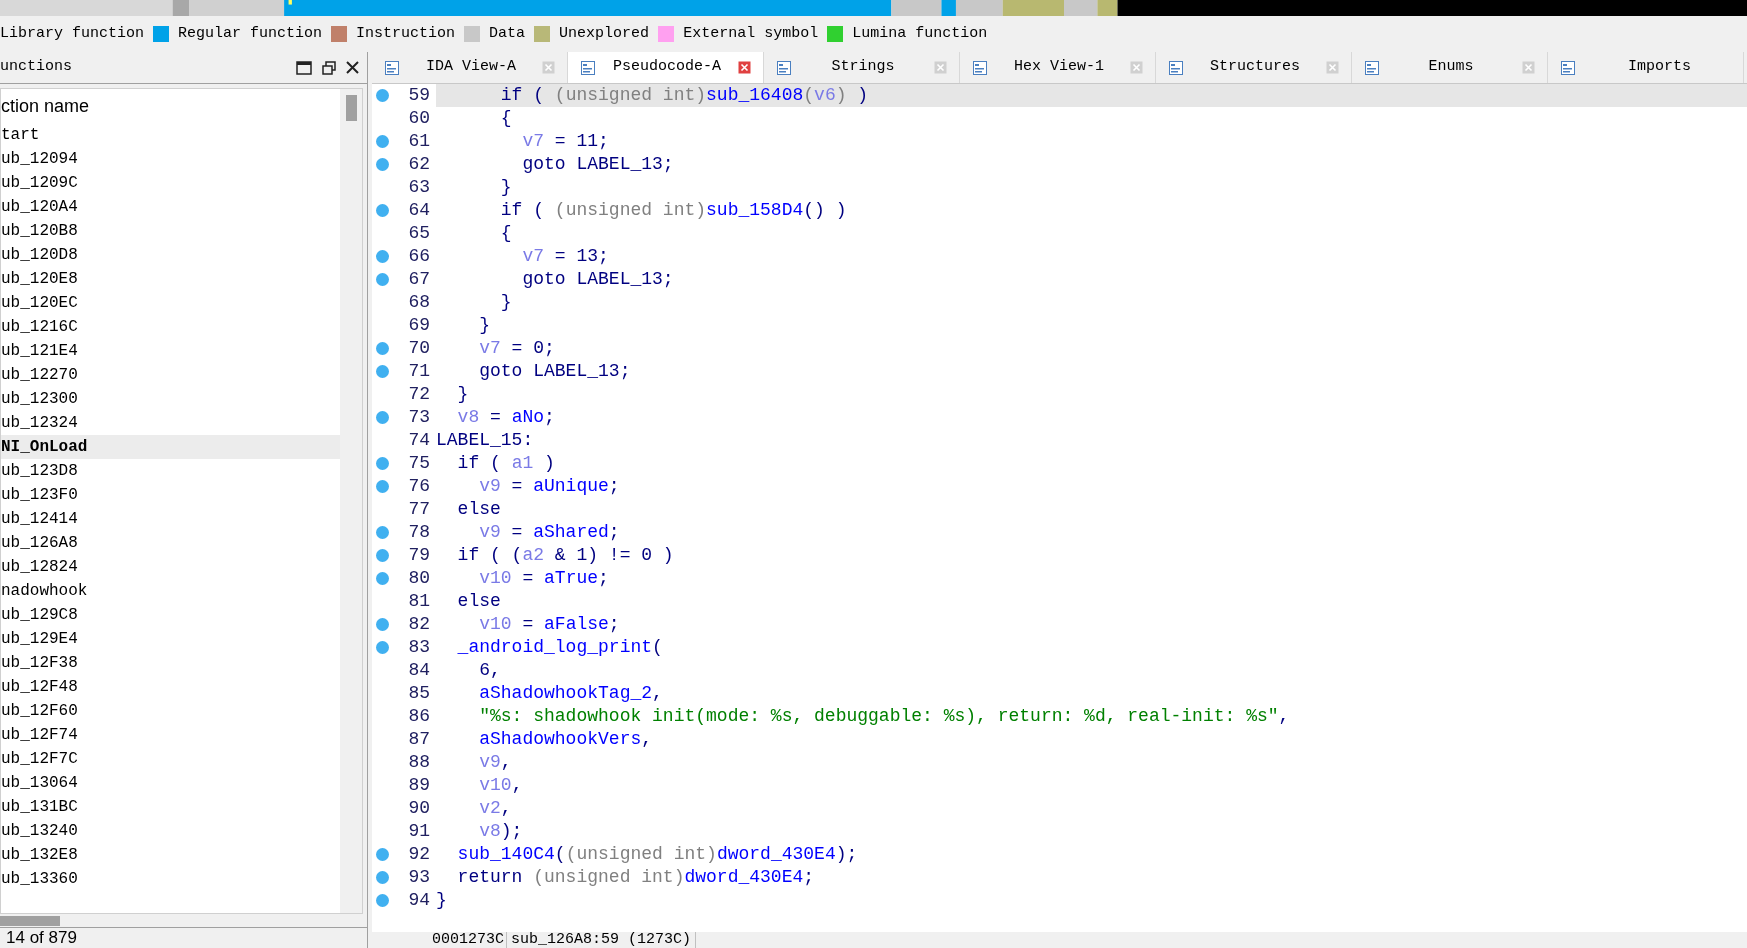 The width and height of the screenshot is (1747, 948). Describe the element at coordinates (418, 877) in the screenshot. I see `line-number: 93` at that location.